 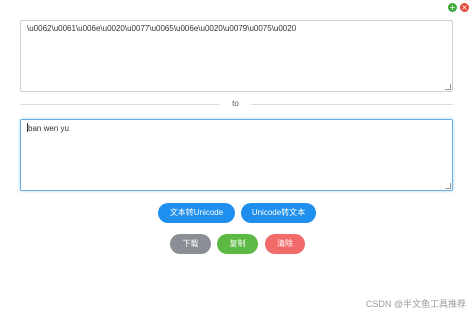 What do you see at coordinates (285, 244) in the screenshot?
I see `clear-button: 清除` at bounding box center [285, 244].